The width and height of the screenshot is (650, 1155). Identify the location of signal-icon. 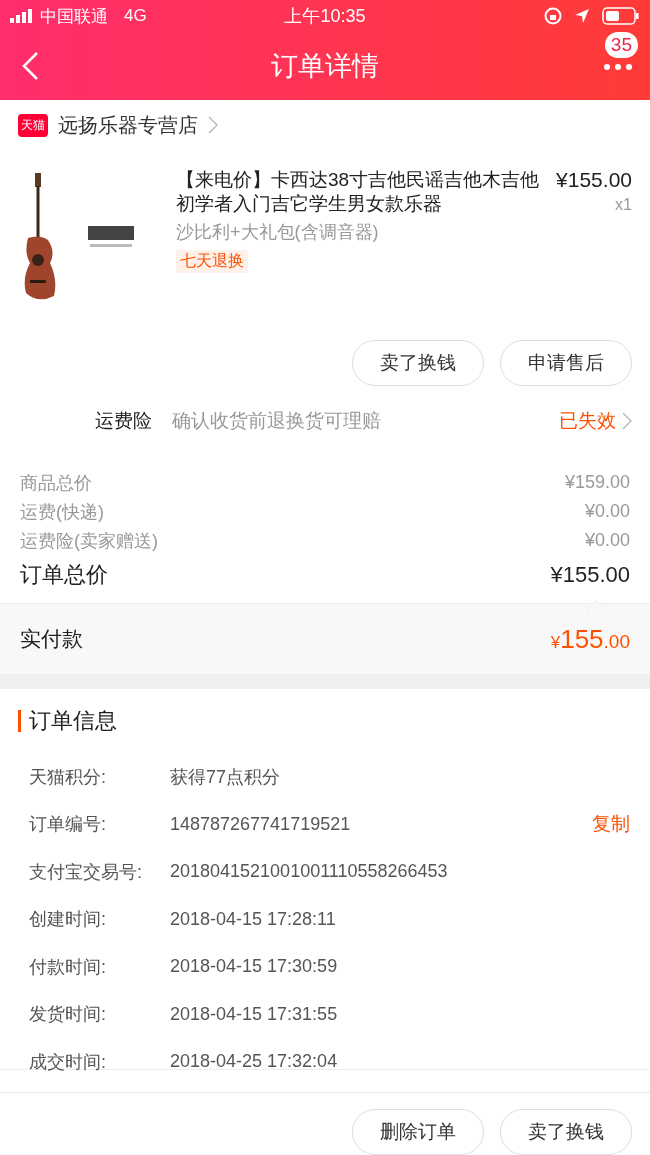
(22, 16).